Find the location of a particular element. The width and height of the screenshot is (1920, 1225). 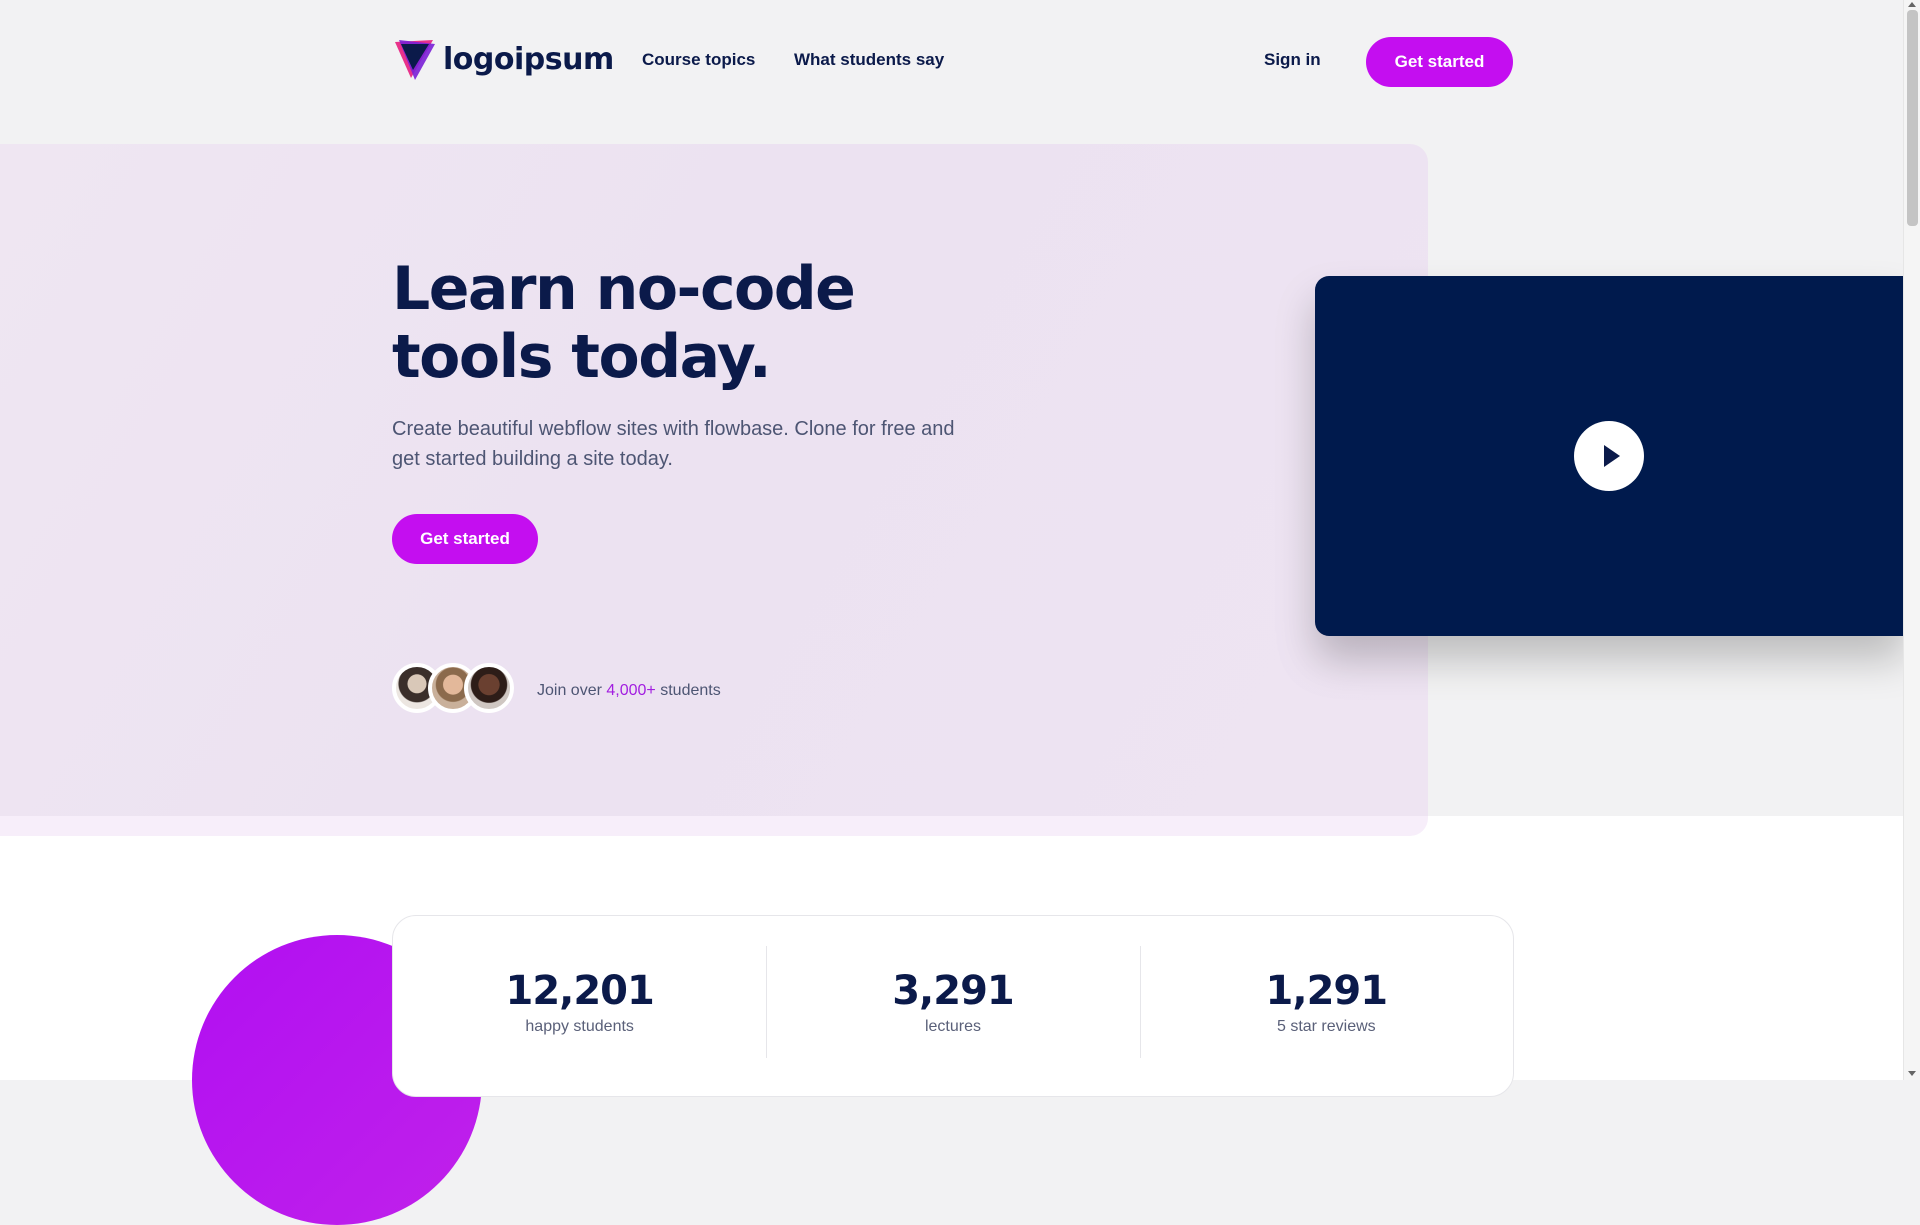

stat-label: lectures is located at coordinates (952, 1026).